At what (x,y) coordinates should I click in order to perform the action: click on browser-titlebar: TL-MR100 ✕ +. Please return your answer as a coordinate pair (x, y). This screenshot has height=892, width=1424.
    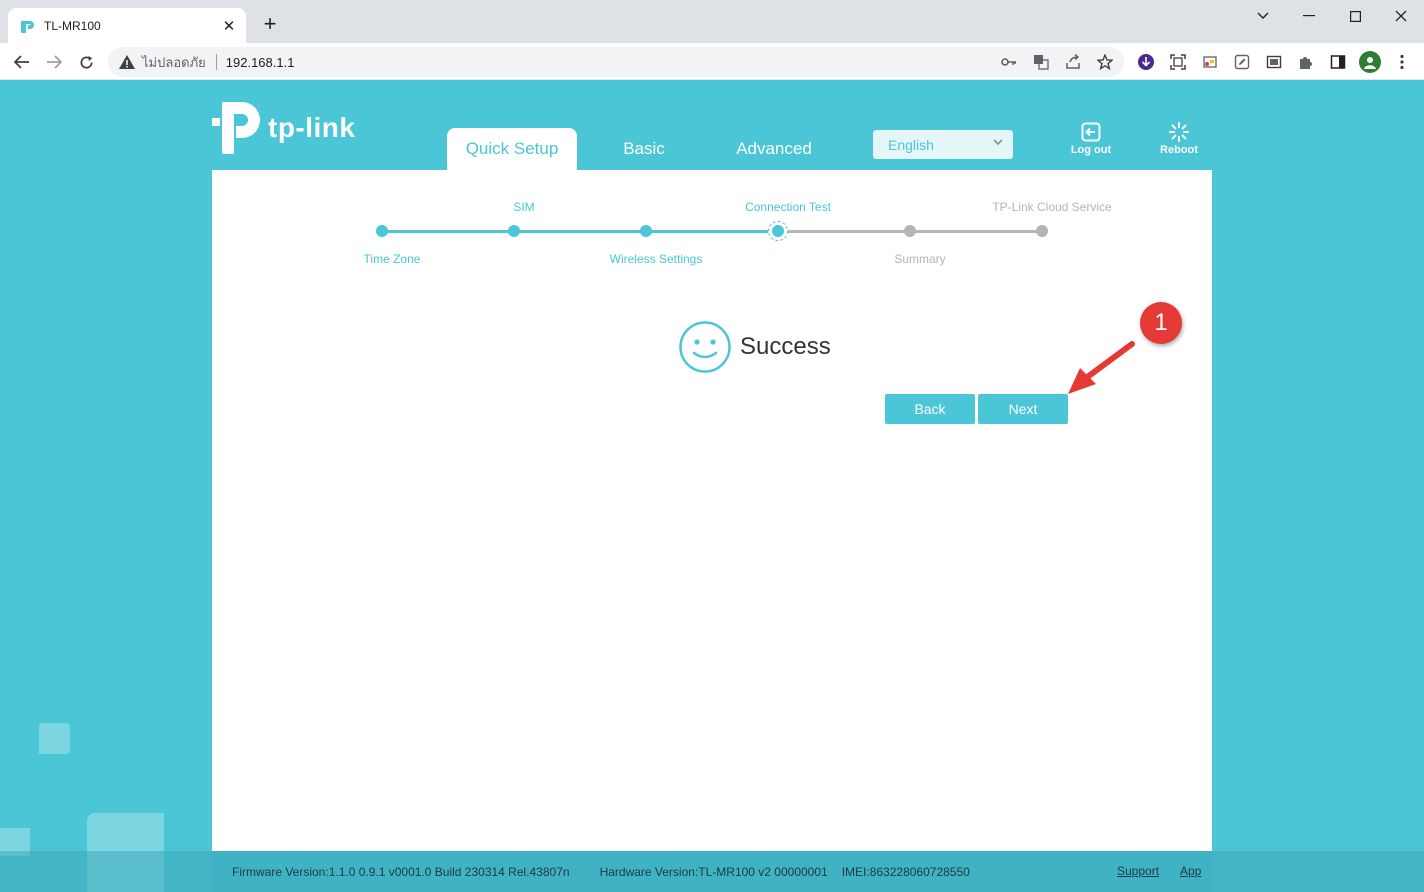
    Looking at the image, I should click on (712, 21).